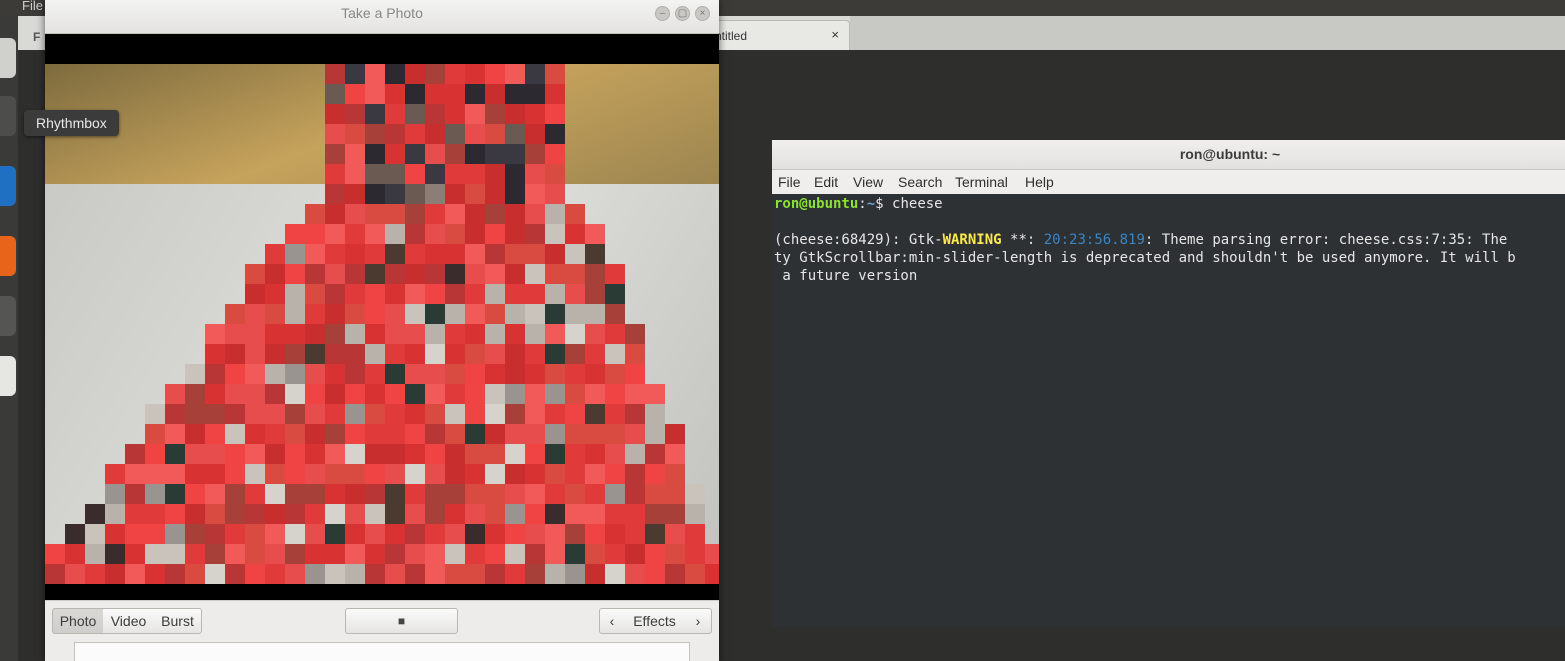 The image size is (1565, 661). I want to click on effects-button: Effects, so click(655, 621).